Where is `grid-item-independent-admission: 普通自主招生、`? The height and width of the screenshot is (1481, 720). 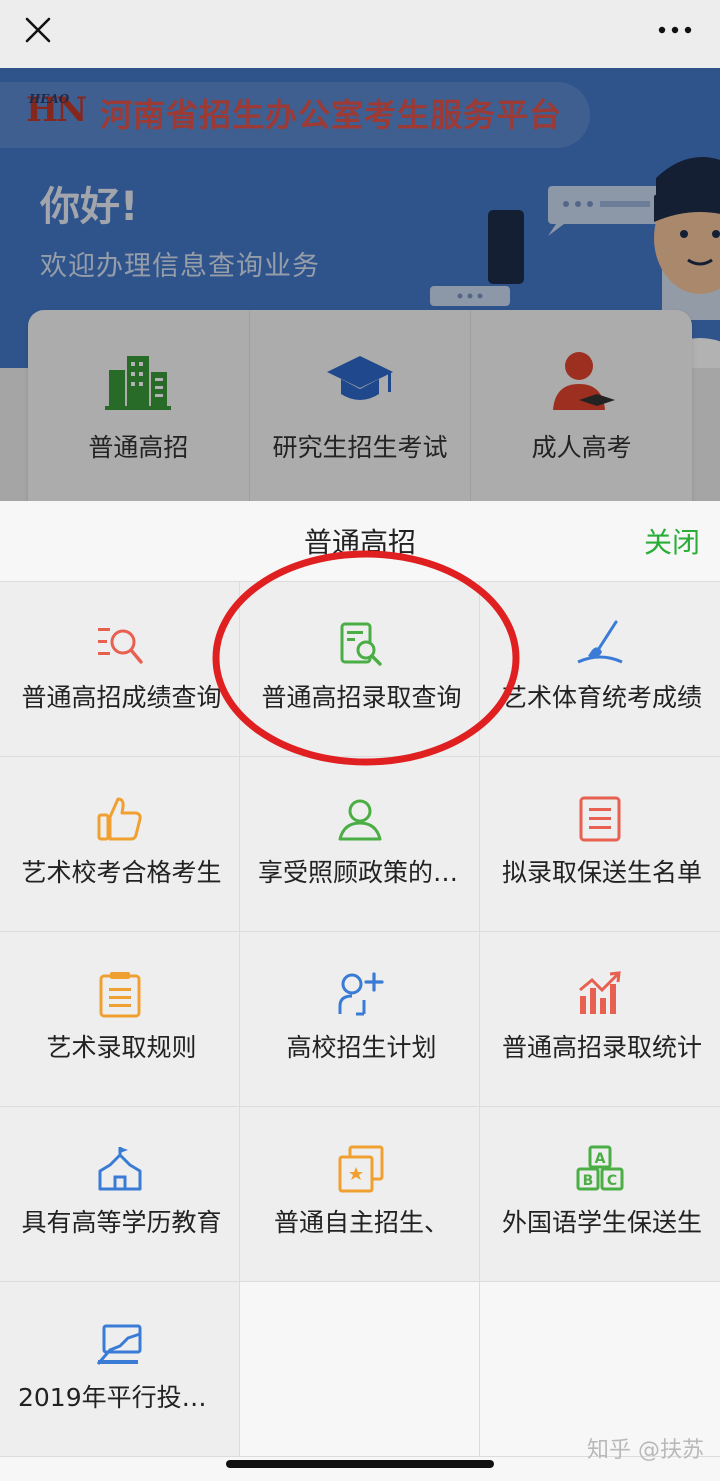 grid-item-independent-admission: 普通自主招生、 is located at coordinates (360, 1194).